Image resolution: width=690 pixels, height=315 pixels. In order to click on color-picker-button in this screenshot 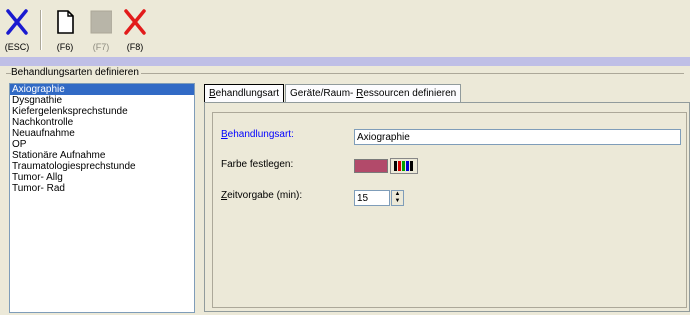, I will do `click(404, 166)`.